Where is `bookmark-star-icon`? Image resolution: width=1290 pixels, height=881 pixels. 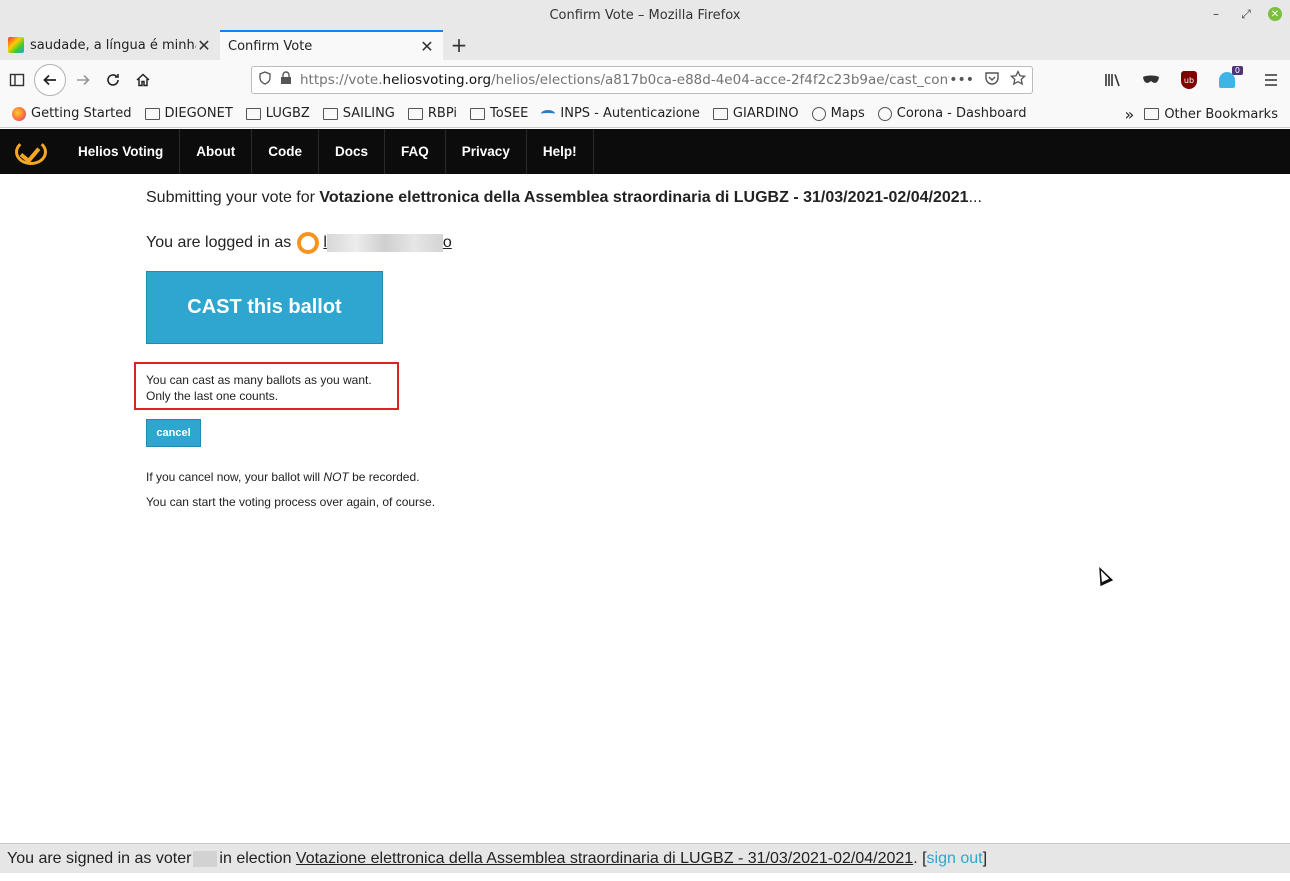
bookmark-star-icon is located at coordinates (1018, 79).